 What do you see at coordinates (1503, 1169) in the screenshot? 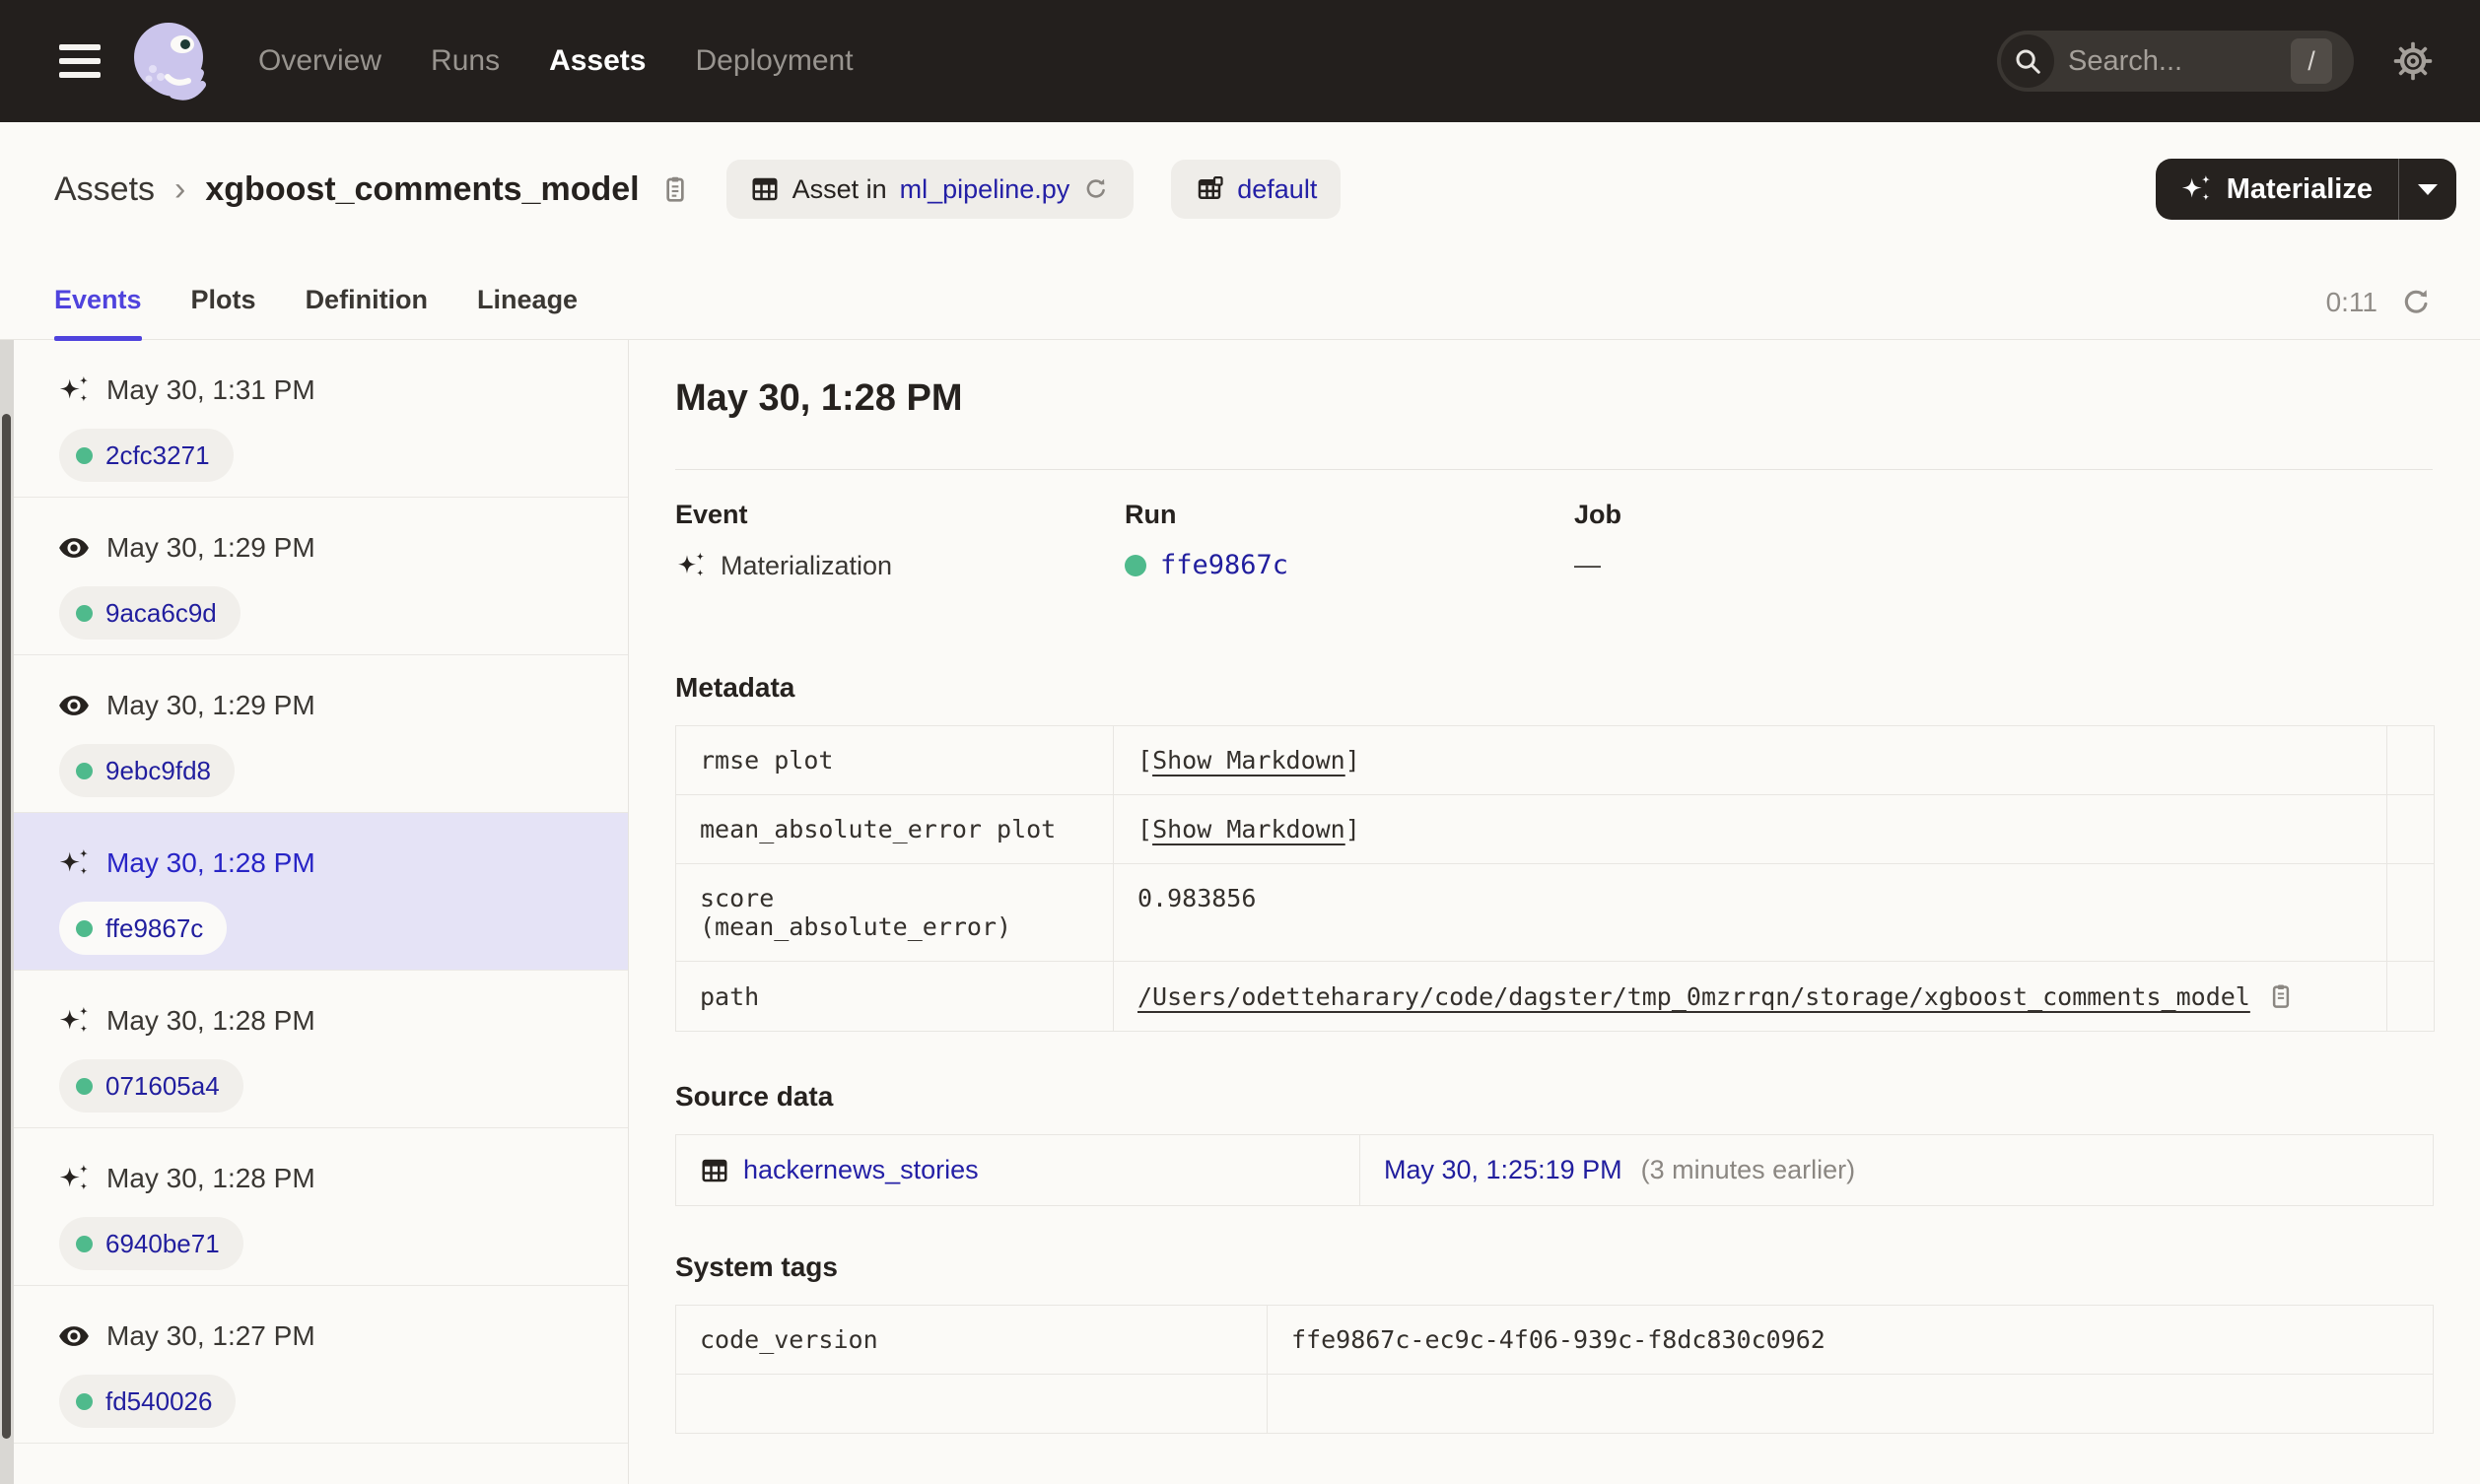
I see `source-materialization-time-link: May 30, 1:25:19 PM` at bounding box center [1503, 1169].